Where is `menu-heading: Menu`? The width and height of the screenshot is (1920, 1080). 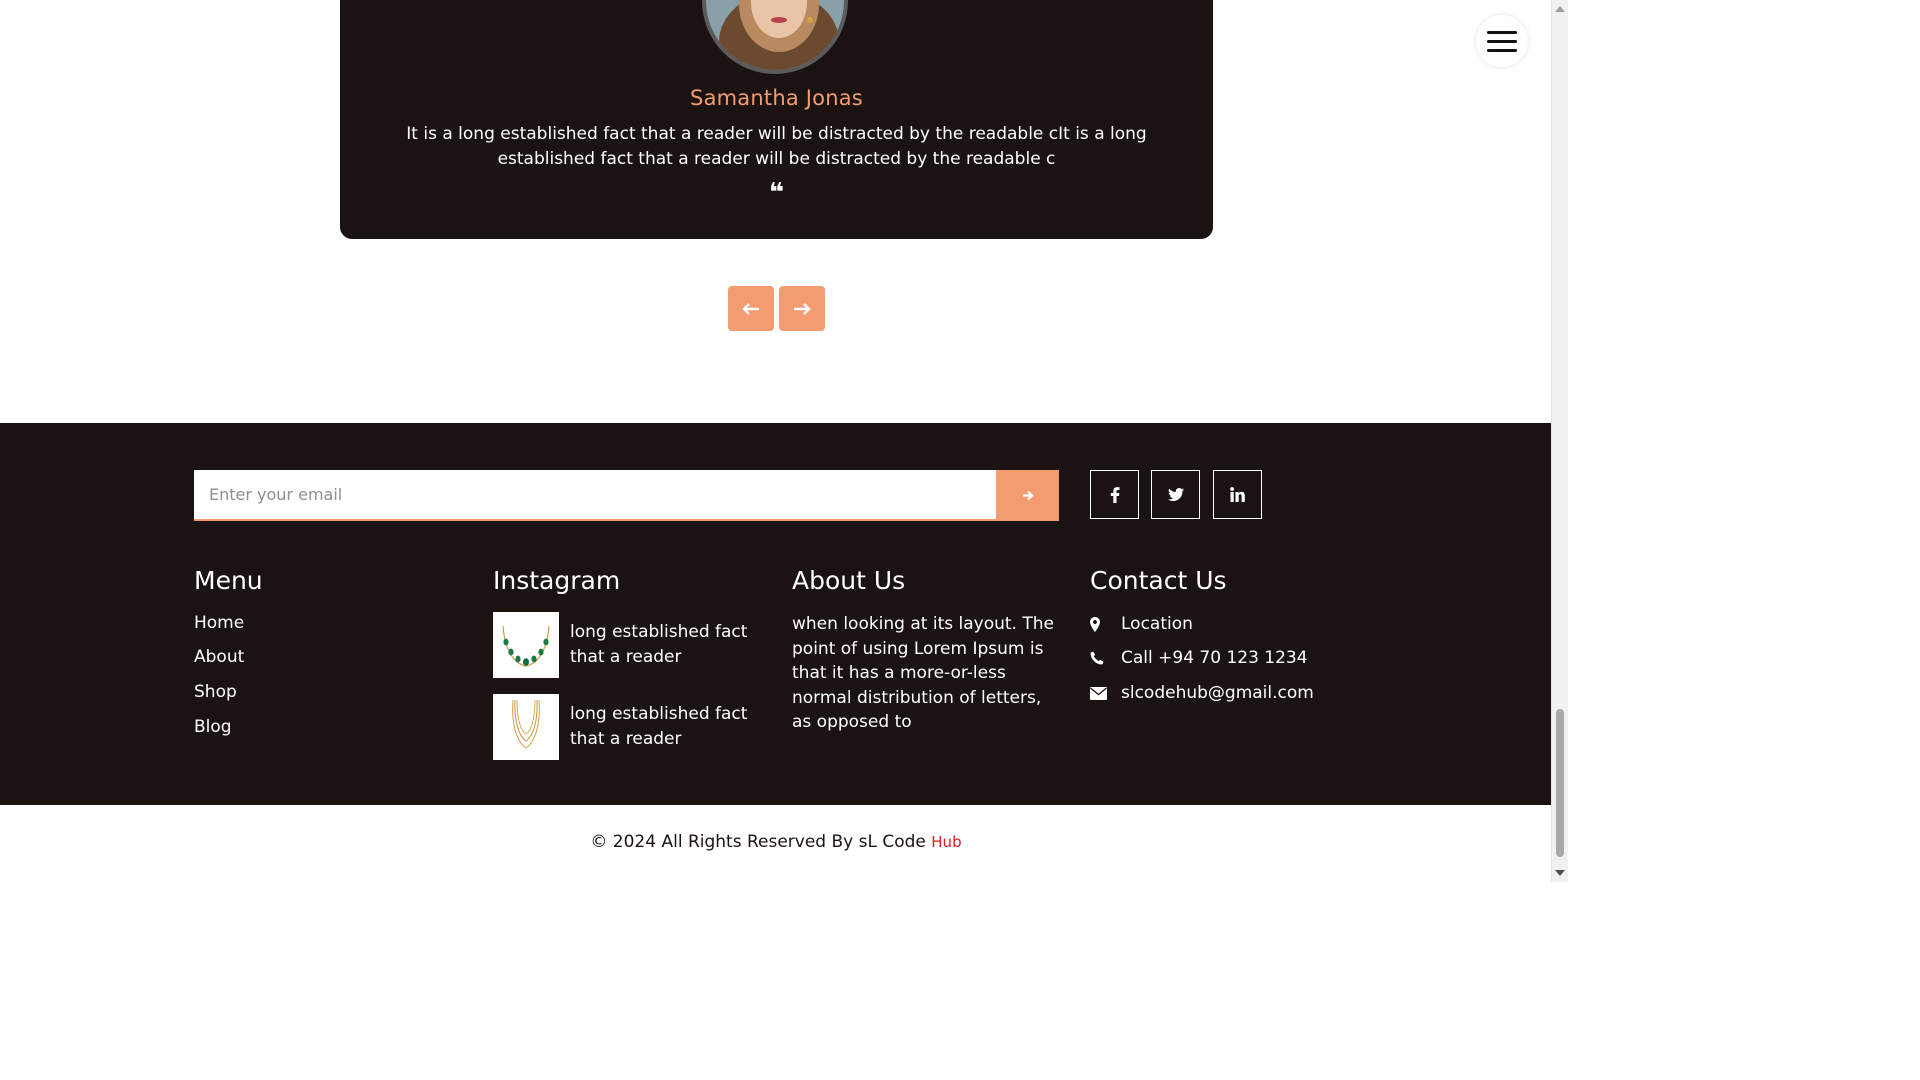
menu-heading: Menu is located at coordinates (228, 580).